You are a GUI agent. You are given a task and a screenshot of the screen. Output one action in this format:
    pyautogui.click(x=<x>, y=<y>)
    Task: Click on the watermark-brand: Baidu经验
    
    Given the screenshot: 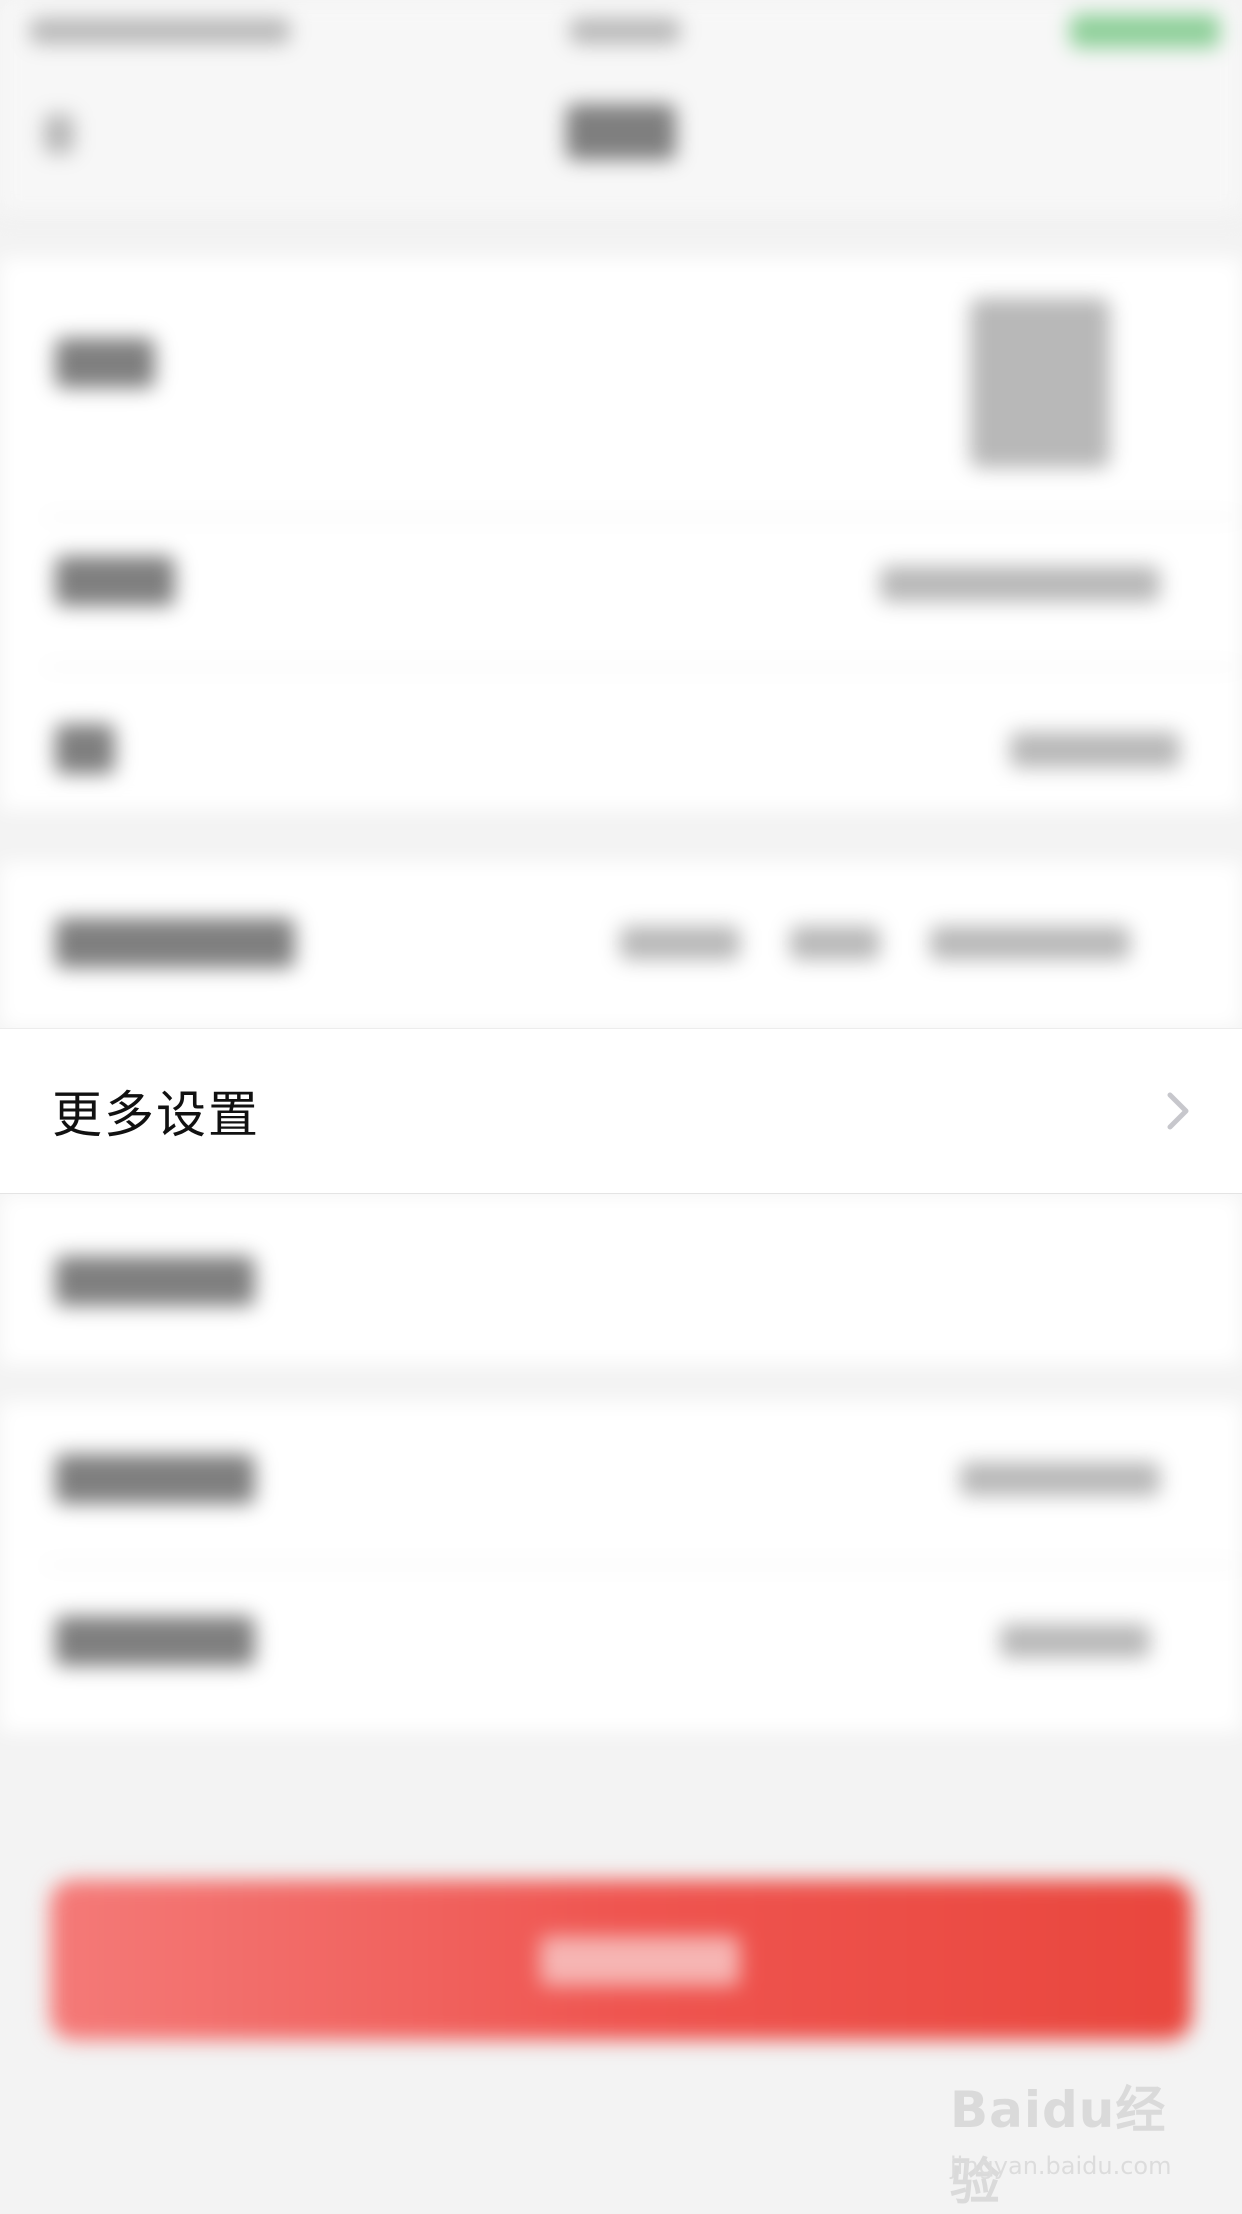 What is the action you would take?
    pyautogui.click(x=1058, y=2146)
    